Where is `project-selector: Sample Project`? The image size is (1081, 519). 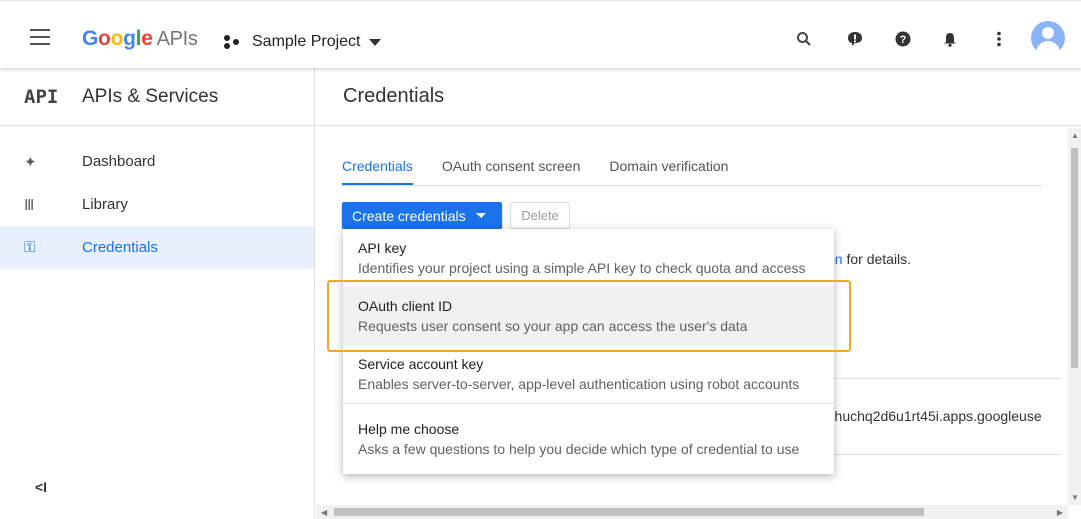
project-selector: Sample Project is located at coordinates (301, 42).